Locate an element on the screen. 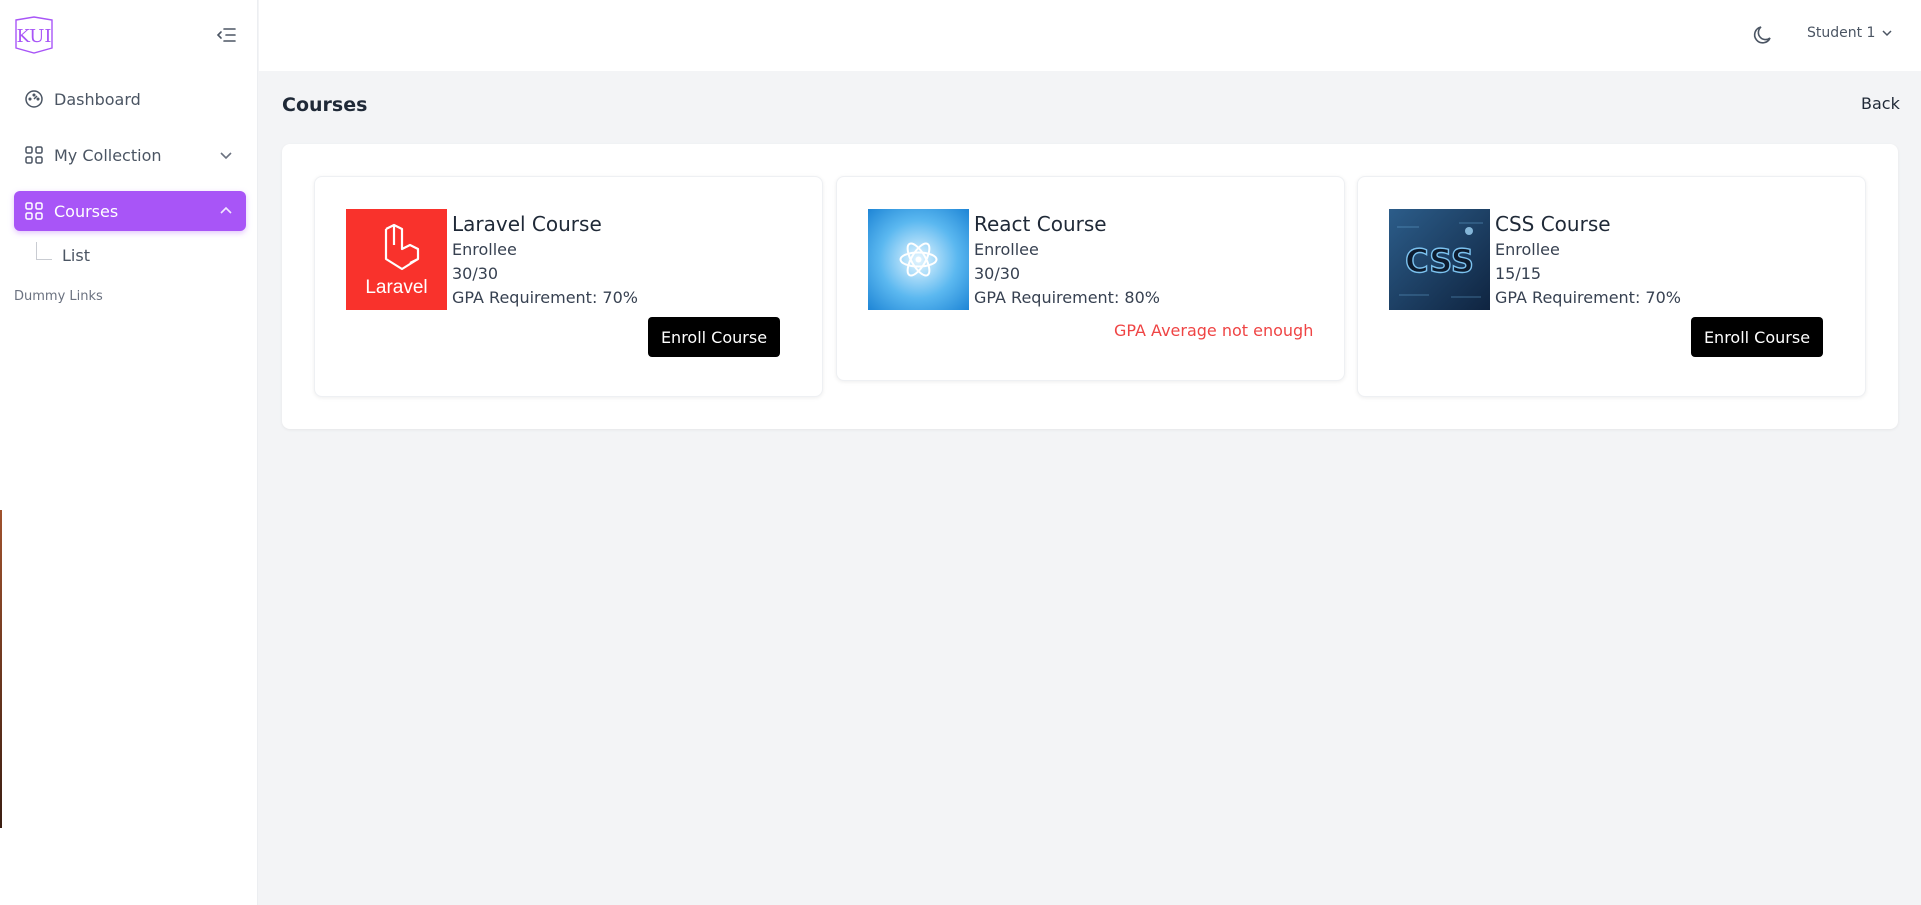  user-menu: Student 1 is located at coordinates (1850, 33).